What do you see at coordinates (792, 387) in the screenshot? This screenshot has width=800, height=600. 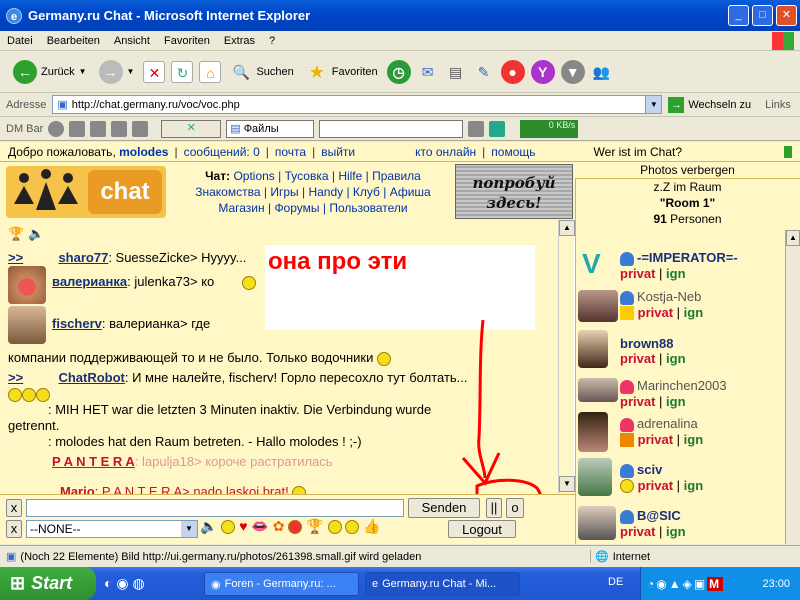 I see `user-list-scrollbar: ▲` at bounding box center [792, 387].